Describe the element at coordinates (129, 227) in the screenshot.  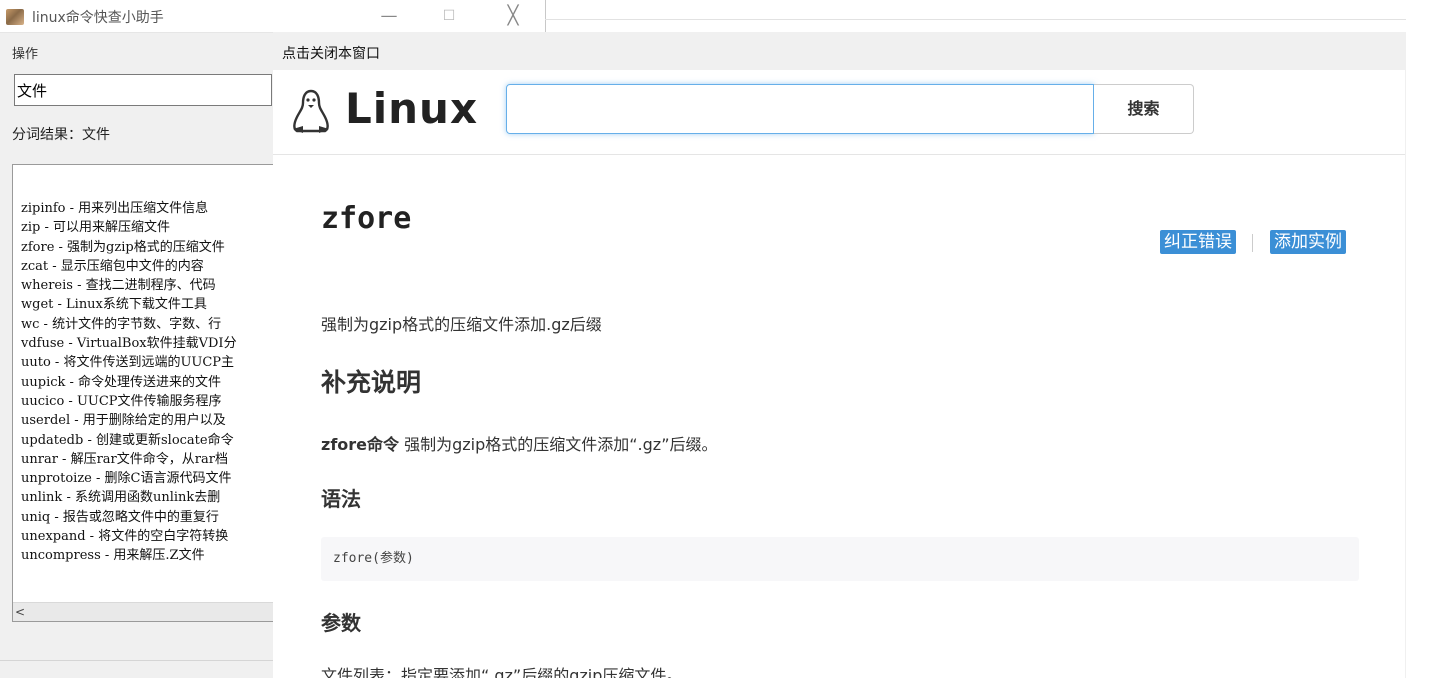
I see `command-list-item: zip - 可以用来解压缩文件` at that location.